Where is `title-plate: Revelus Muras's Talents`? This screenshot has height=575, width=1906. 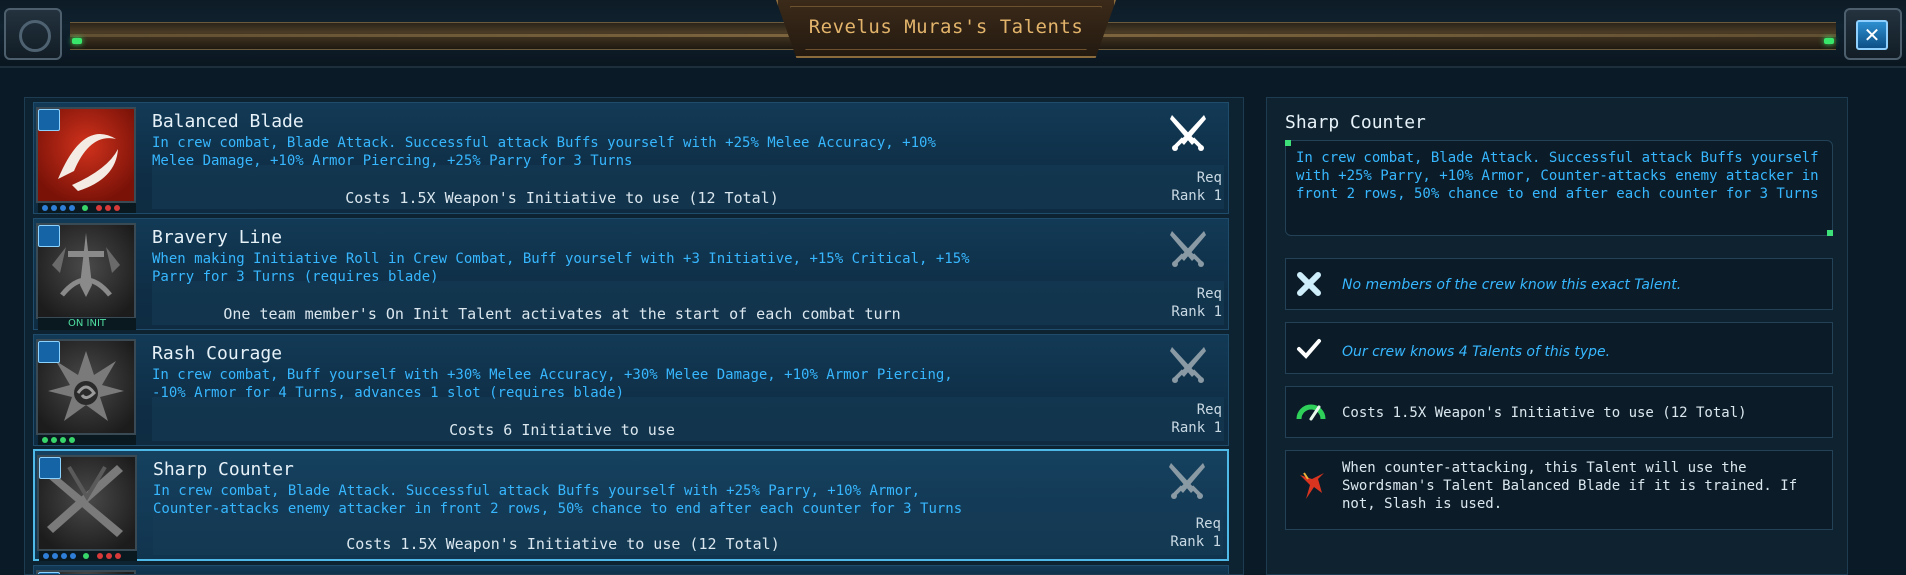 title-plate: Revelus Muras's Talents is located at coordinates (946, 29).